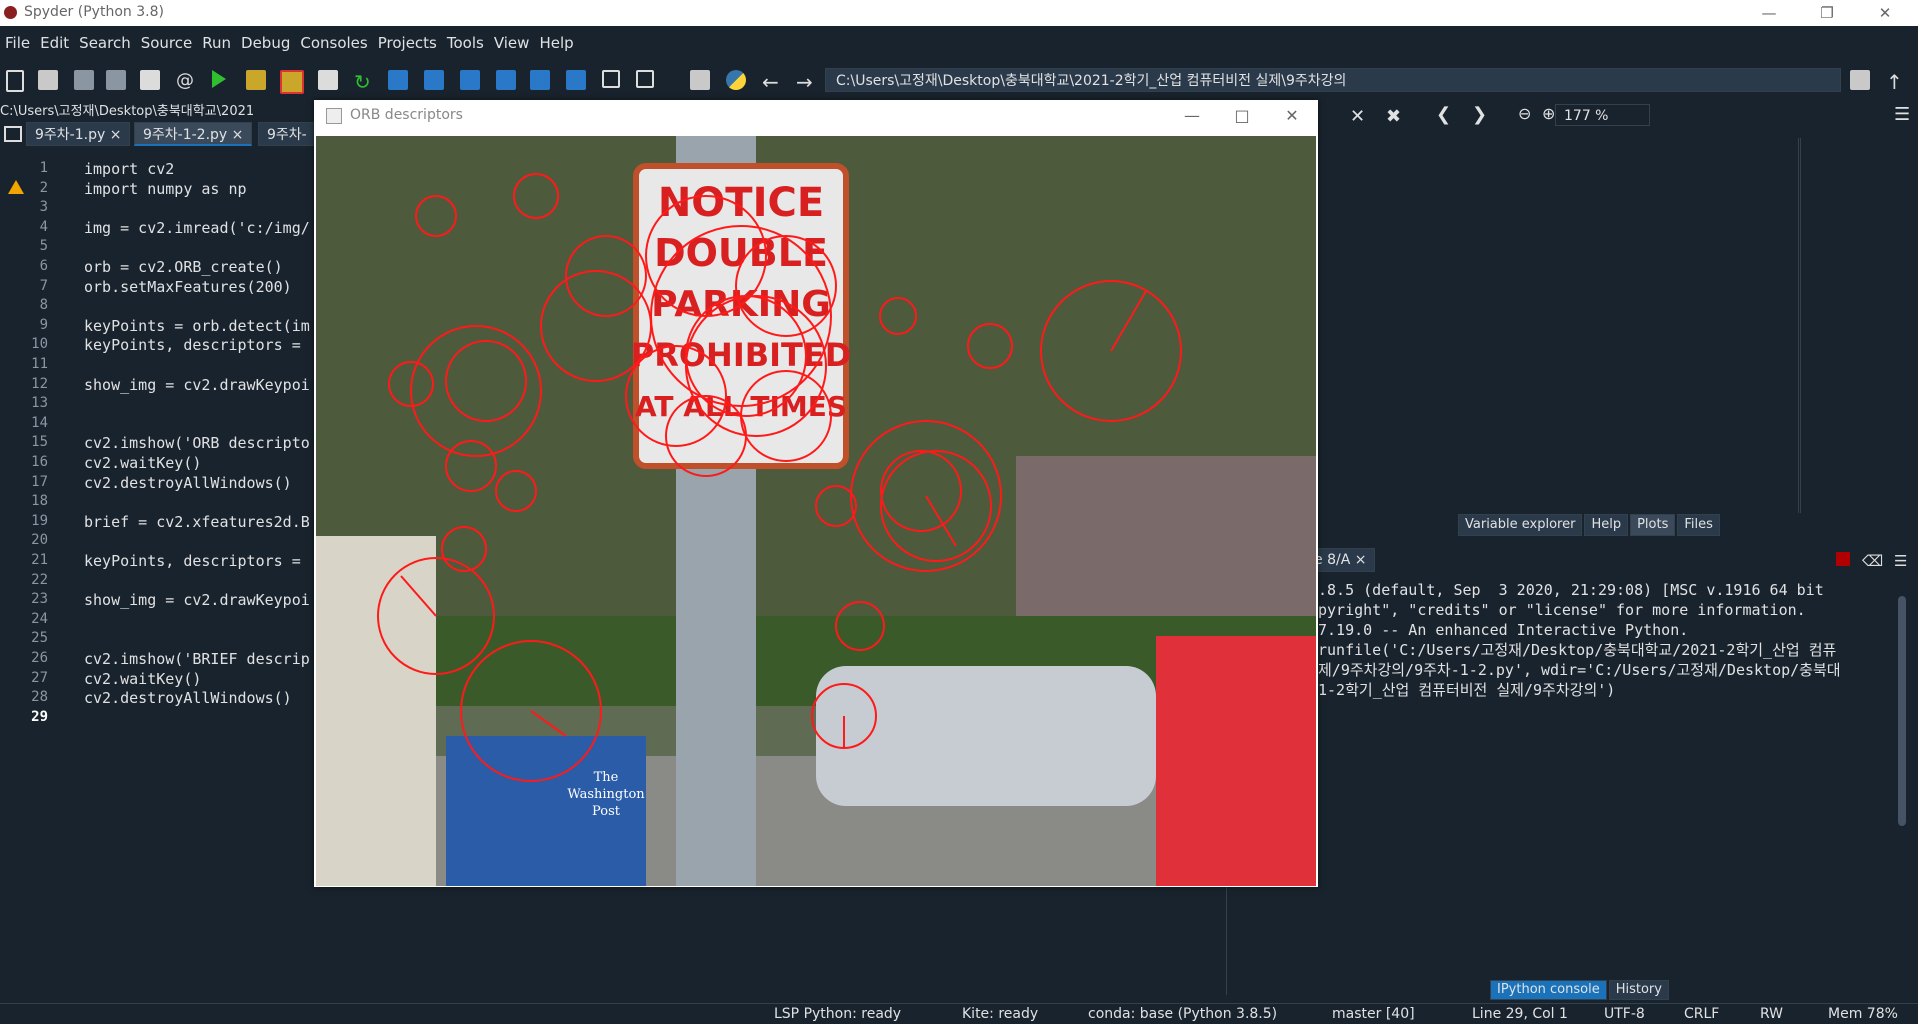  Describe the element at coordinates (1479, 114) in the screenshot. I see `next-plot-icon: ❯` at that location.